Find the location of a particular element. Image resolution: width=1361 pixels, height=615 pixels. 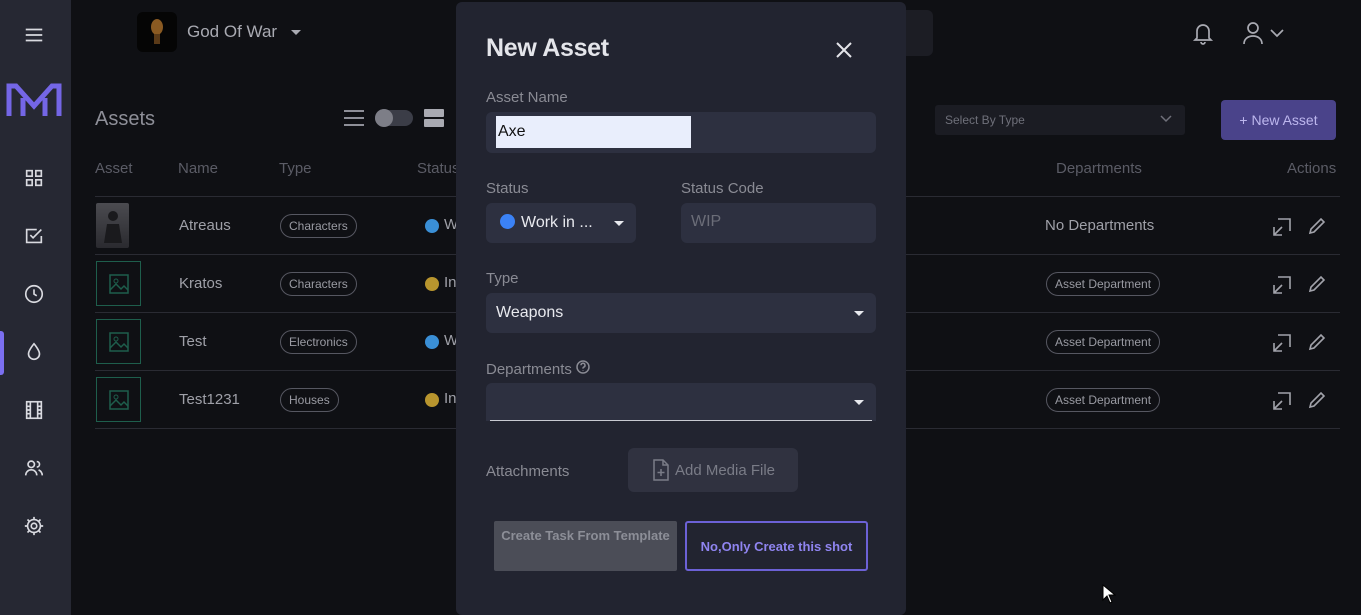

project-thumbnail is located at coordinates (157, 32).